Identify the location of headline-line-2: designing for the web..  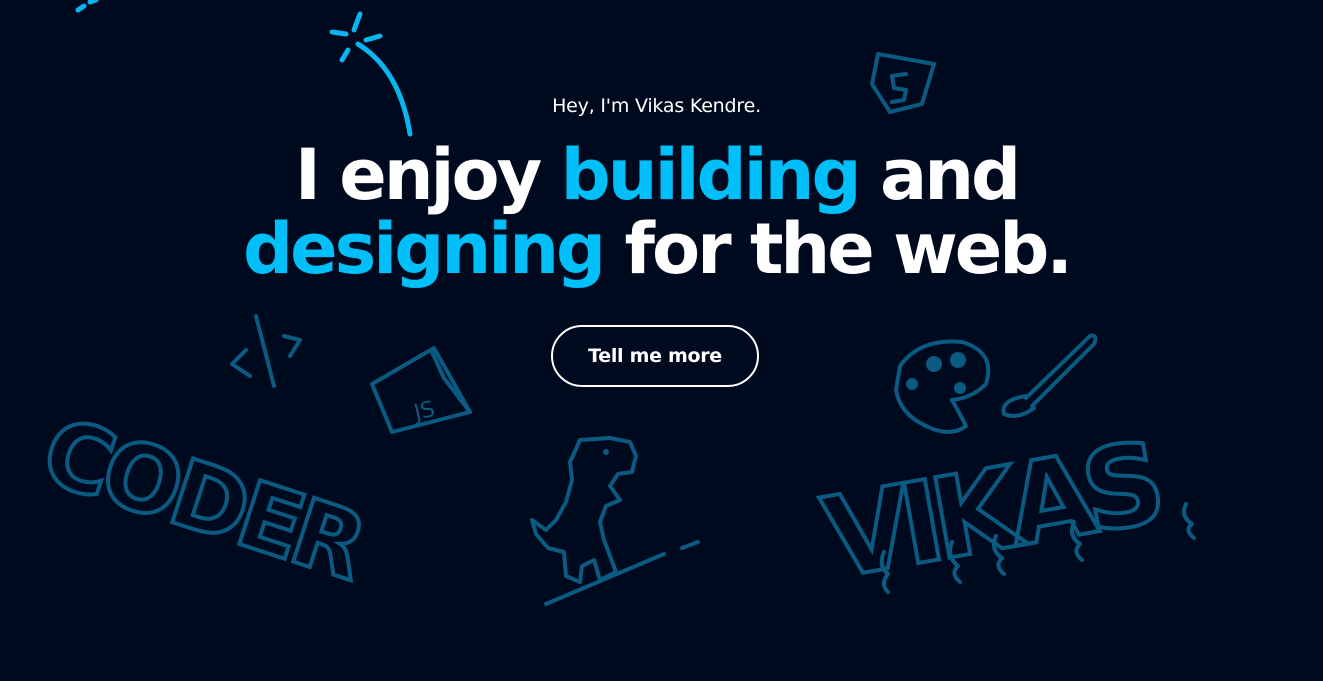
(656, 249).